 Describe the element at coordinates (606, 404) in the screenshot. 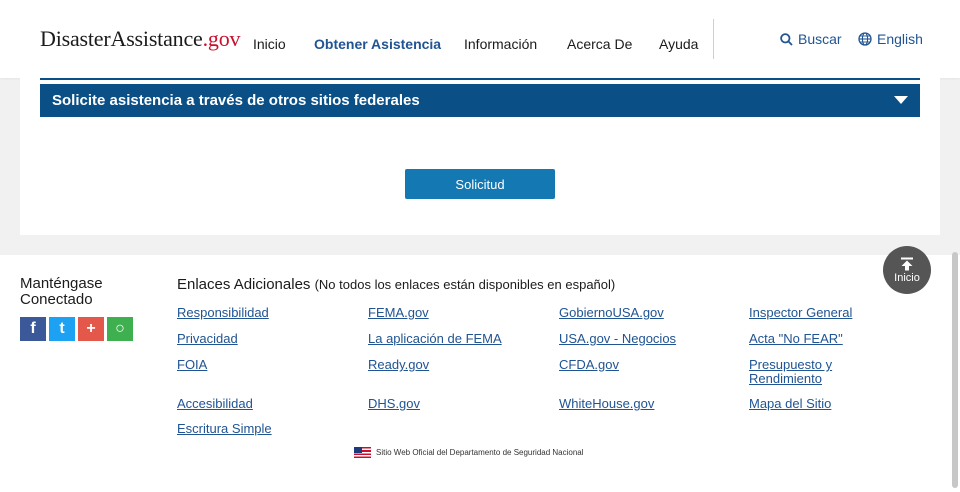

I see `footer-link-whitehouse: WhiteHouse.gov` at that location.